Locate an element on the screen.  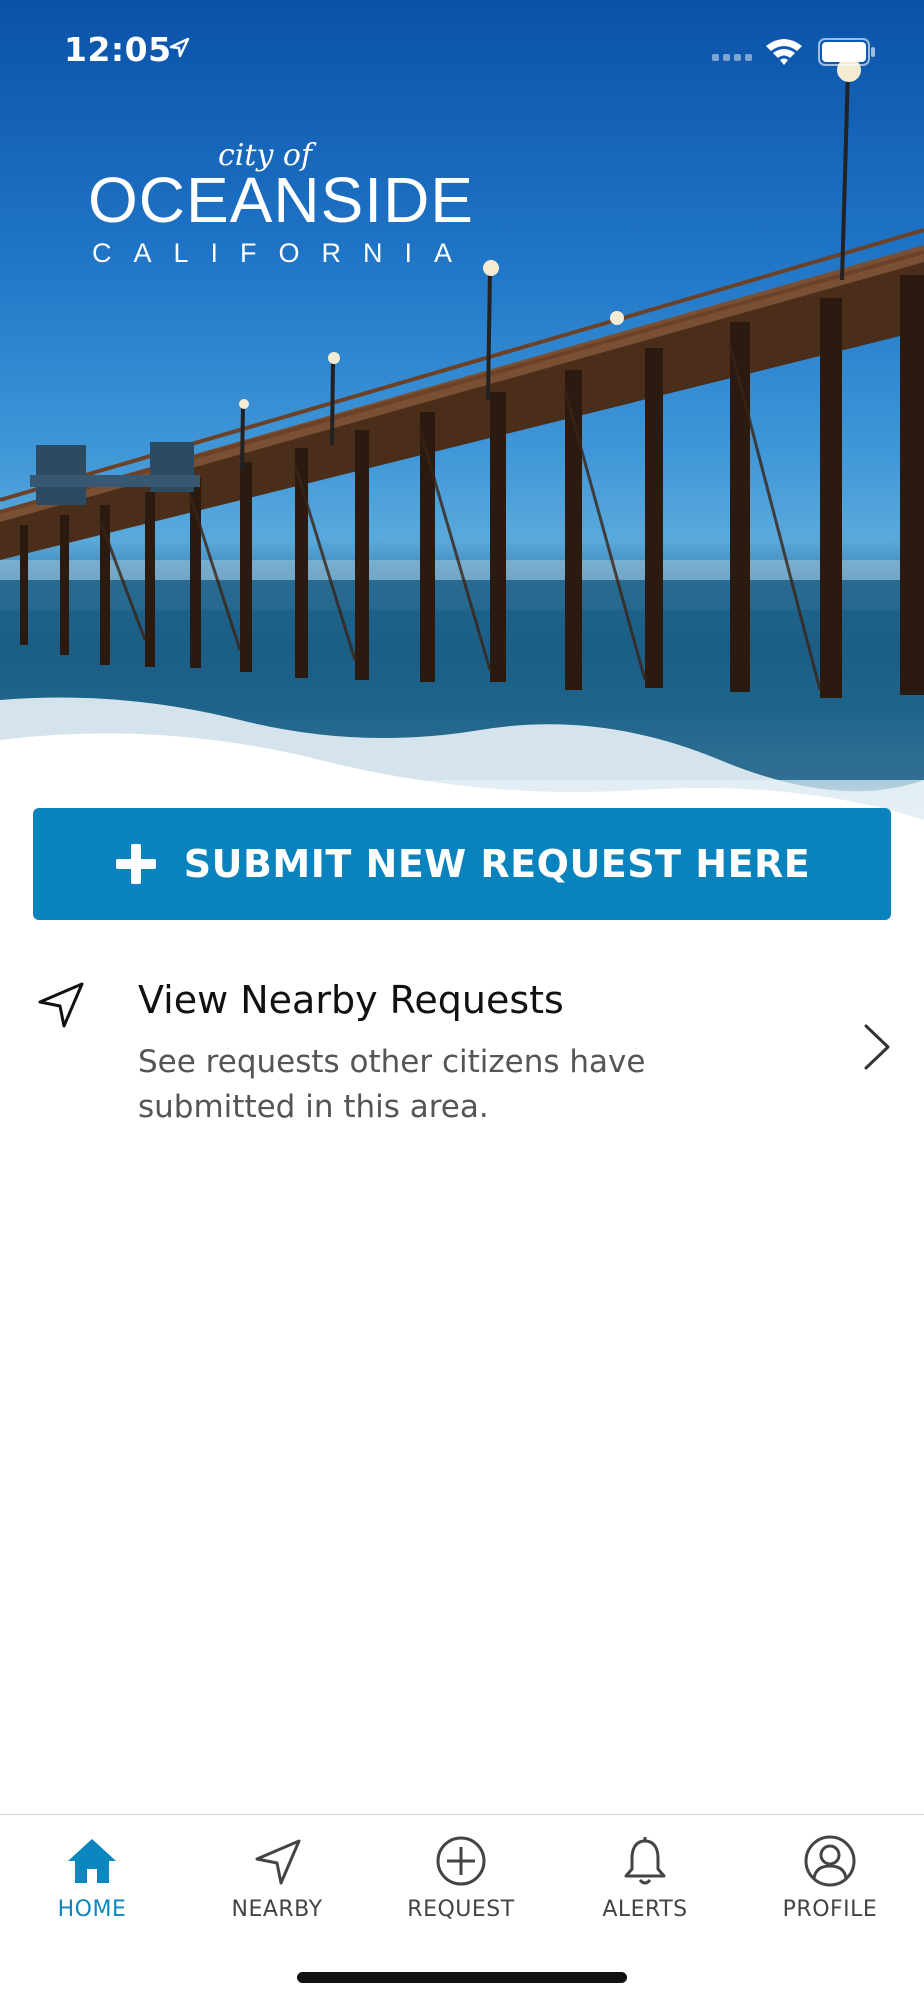
tab-profile: PROFILE is located at coordinates (830, 1880).